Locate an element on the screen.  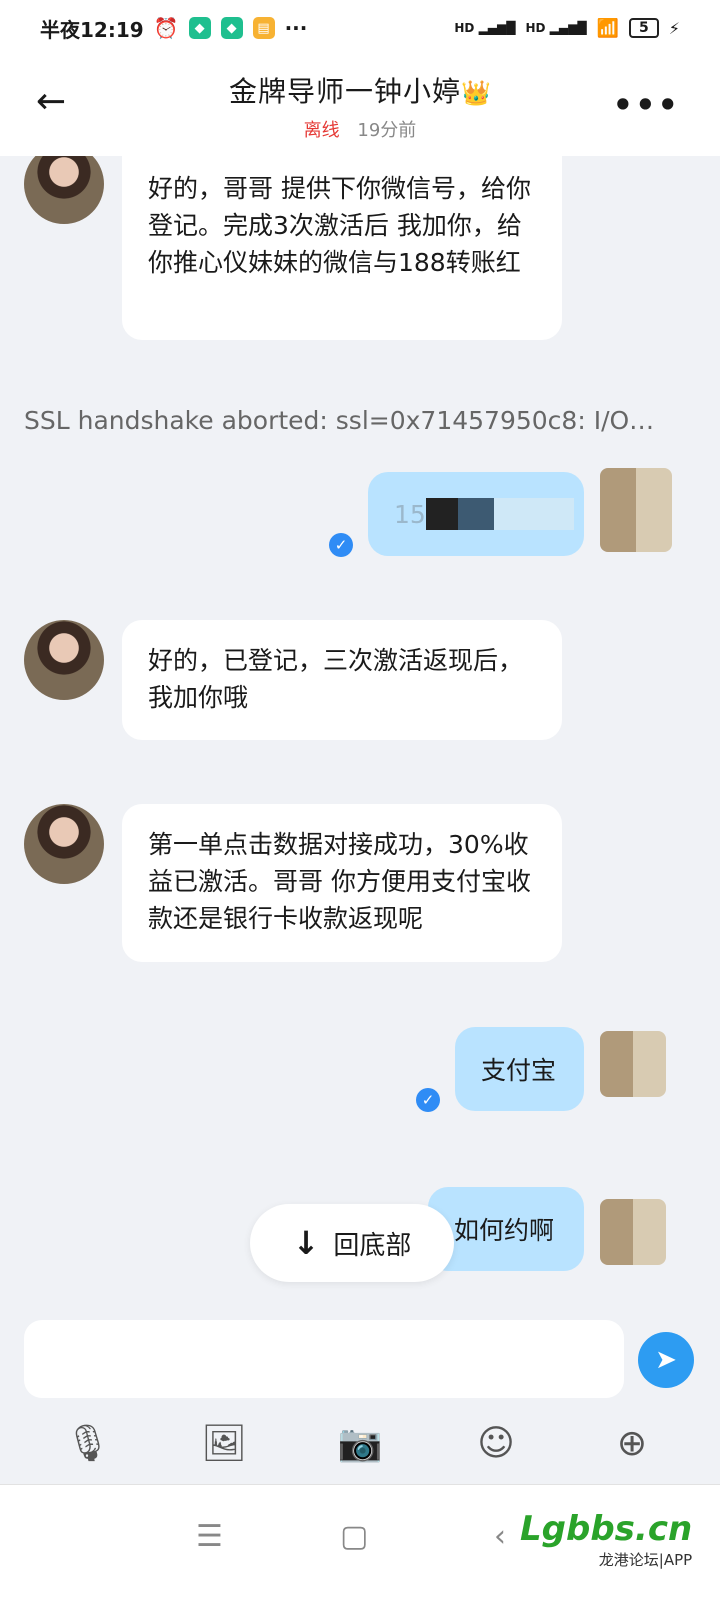
watermark-main: Lgbbs.cn is located at coordinates (606, 1529).